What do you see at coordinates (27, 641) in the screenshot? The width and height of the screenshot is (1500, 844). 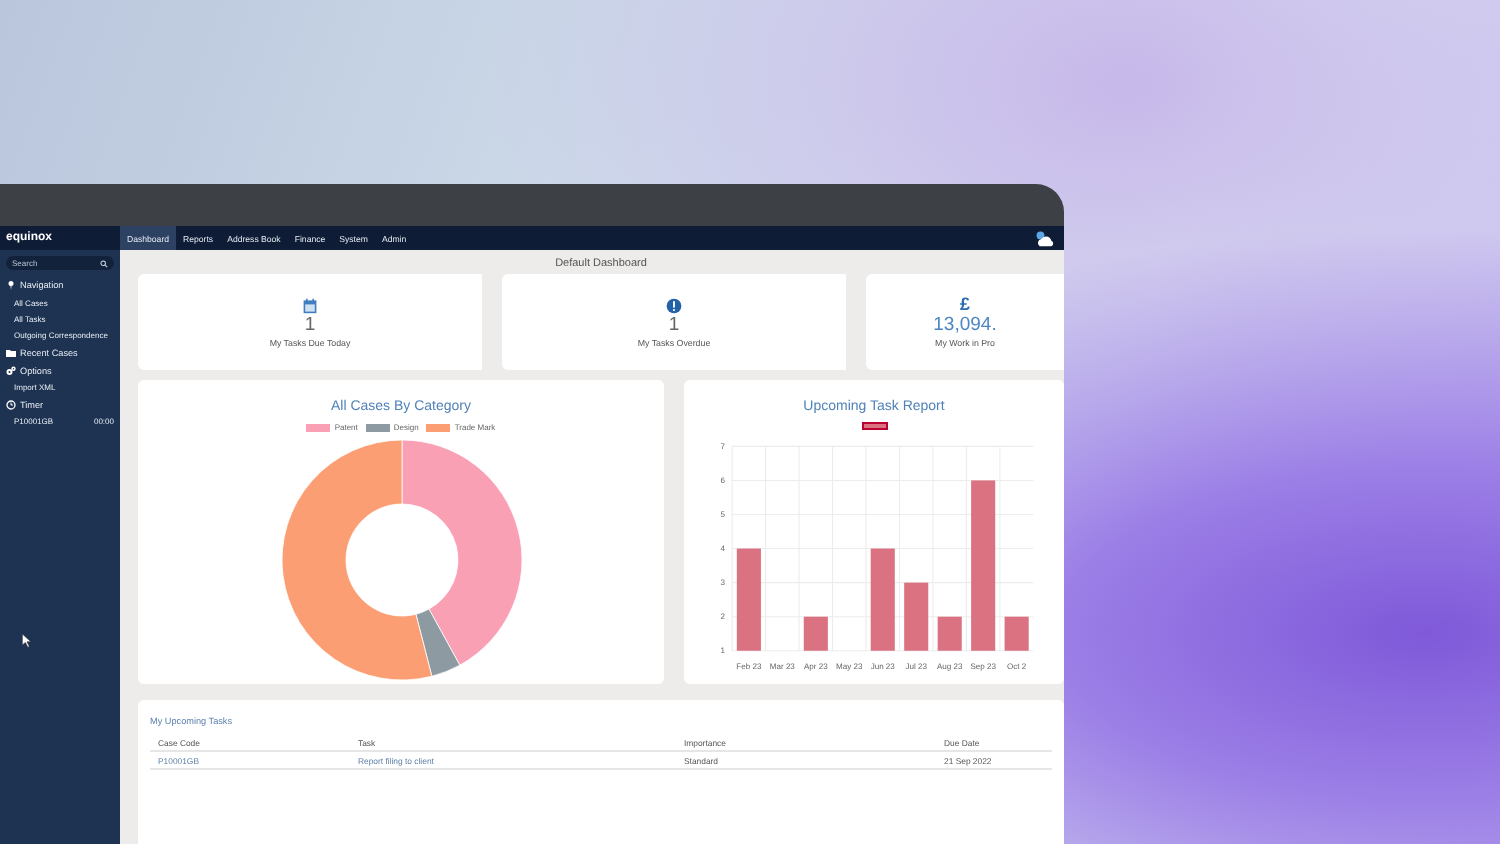 I see `mouse-pointer-icon` at bounding box center [27, 641].